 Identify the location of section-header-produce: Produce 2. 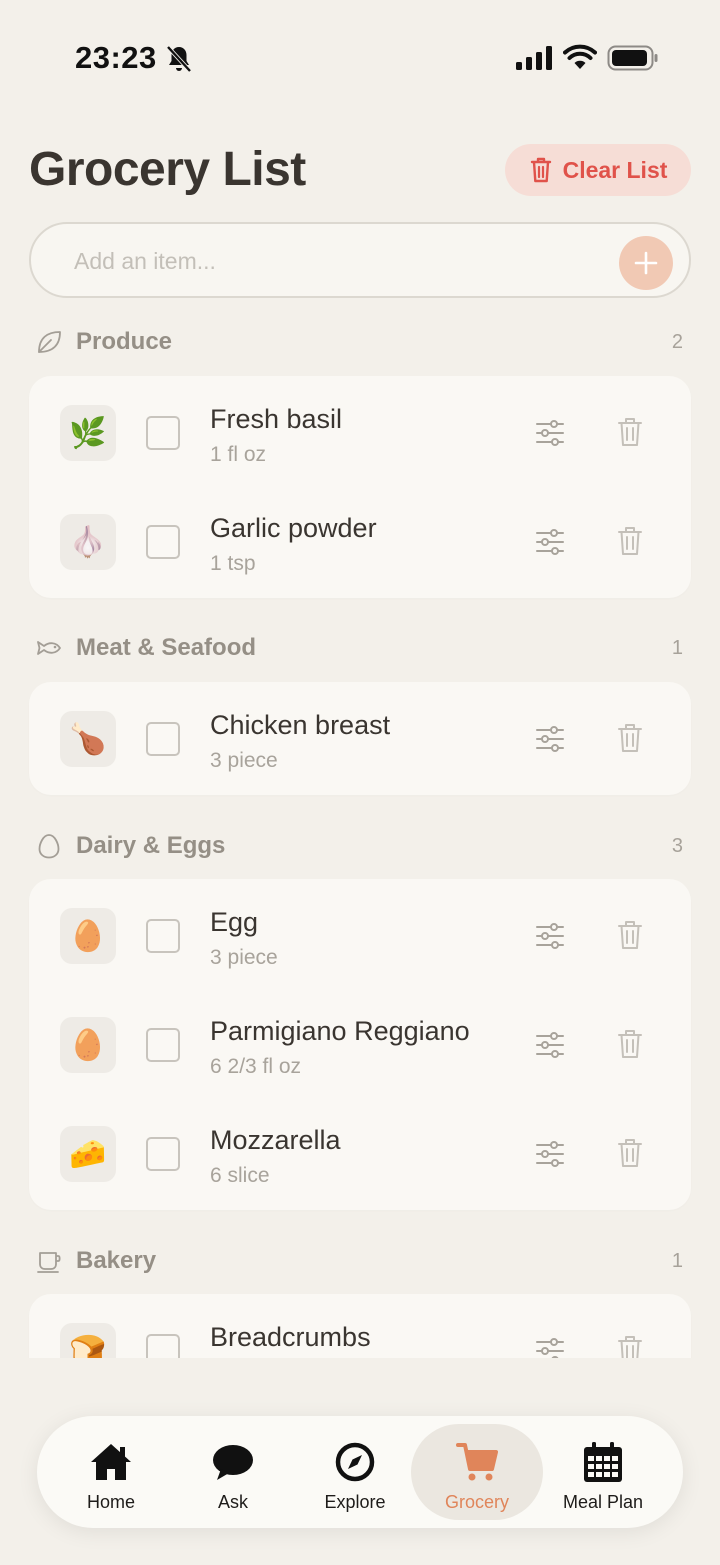
(360, 342).